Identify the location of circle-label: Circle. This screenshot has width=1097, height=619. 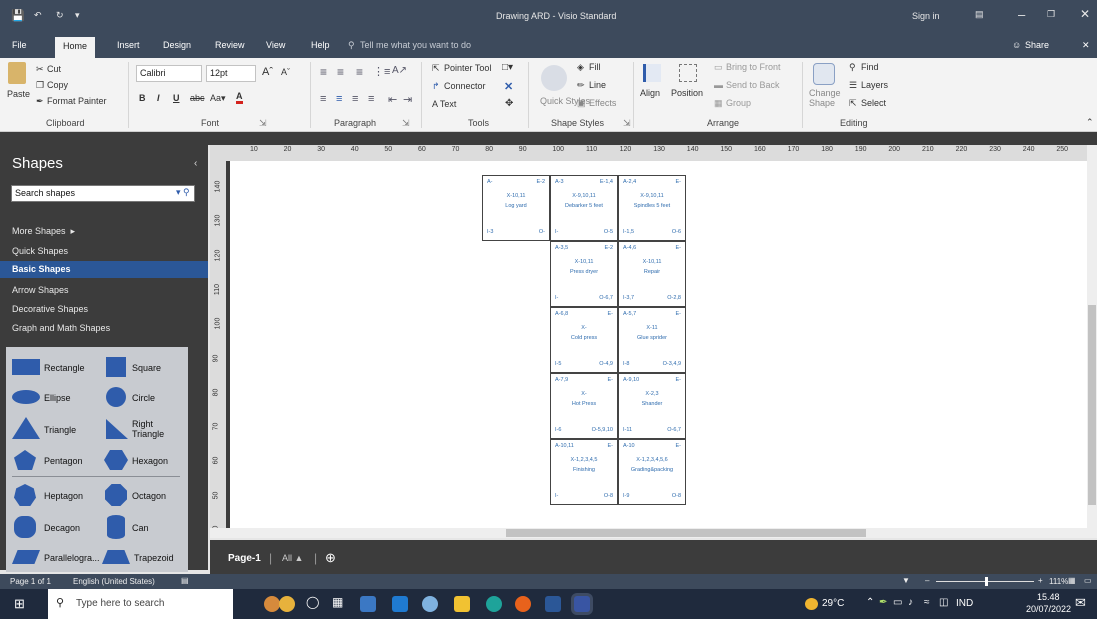
(143, 398).